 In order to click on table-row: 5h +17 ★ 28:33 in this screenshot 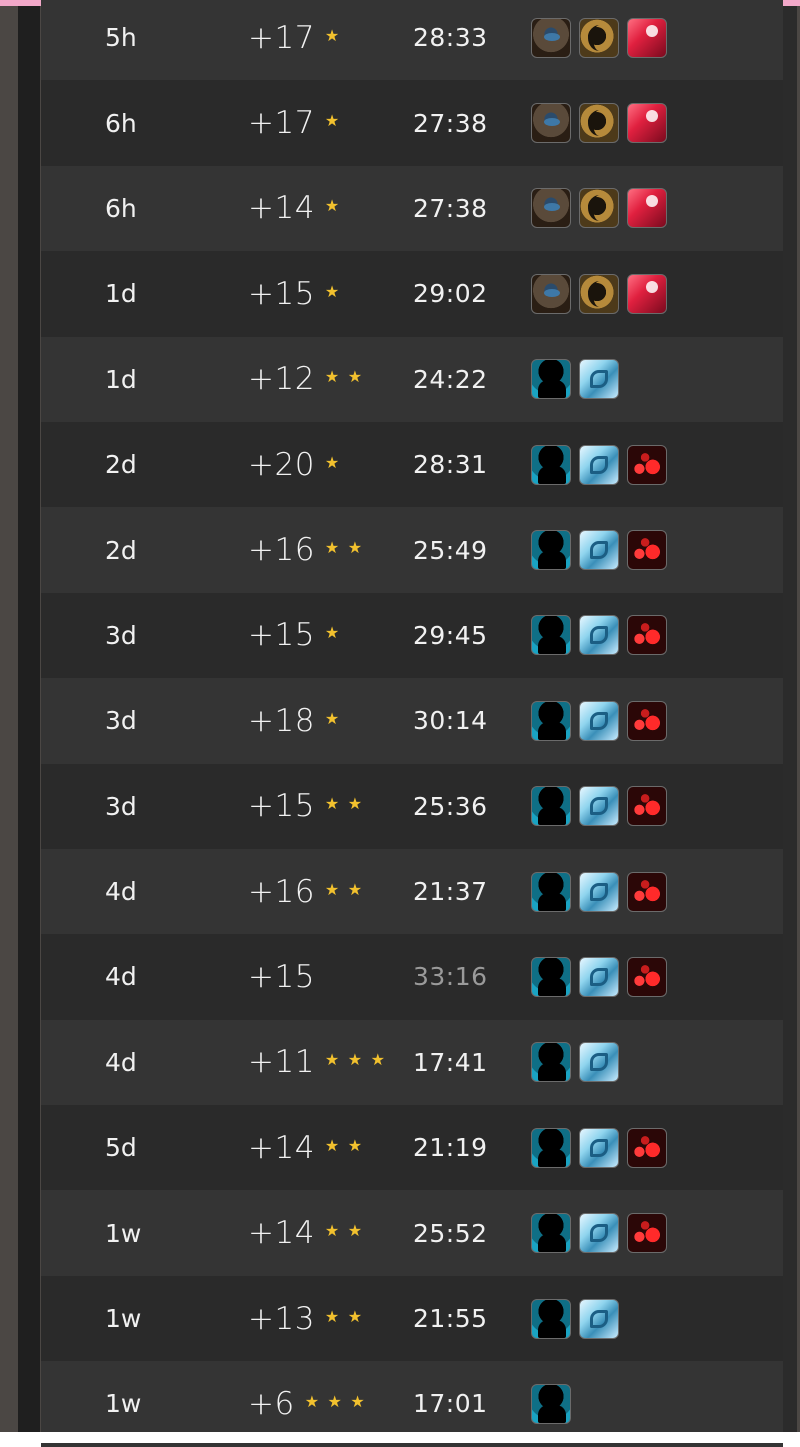, I will do `click(412, 40)`.